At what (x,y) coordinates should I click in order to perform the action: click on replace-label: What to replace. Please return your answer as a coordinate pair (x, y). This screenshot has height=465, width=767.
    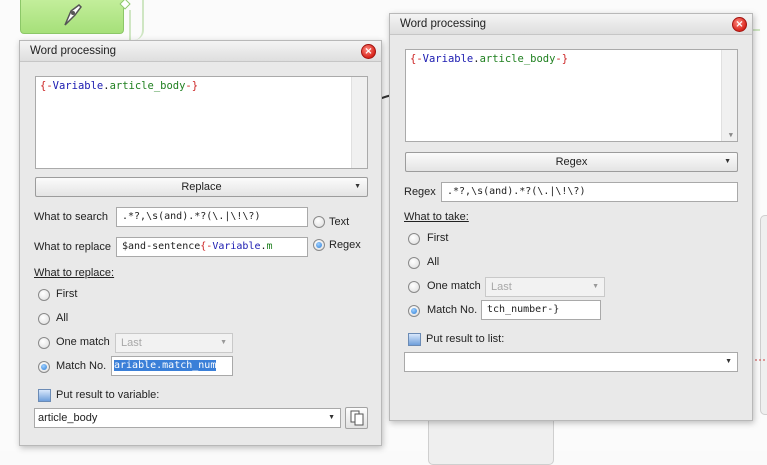
    Looking at the image, I should click on (73, 247).